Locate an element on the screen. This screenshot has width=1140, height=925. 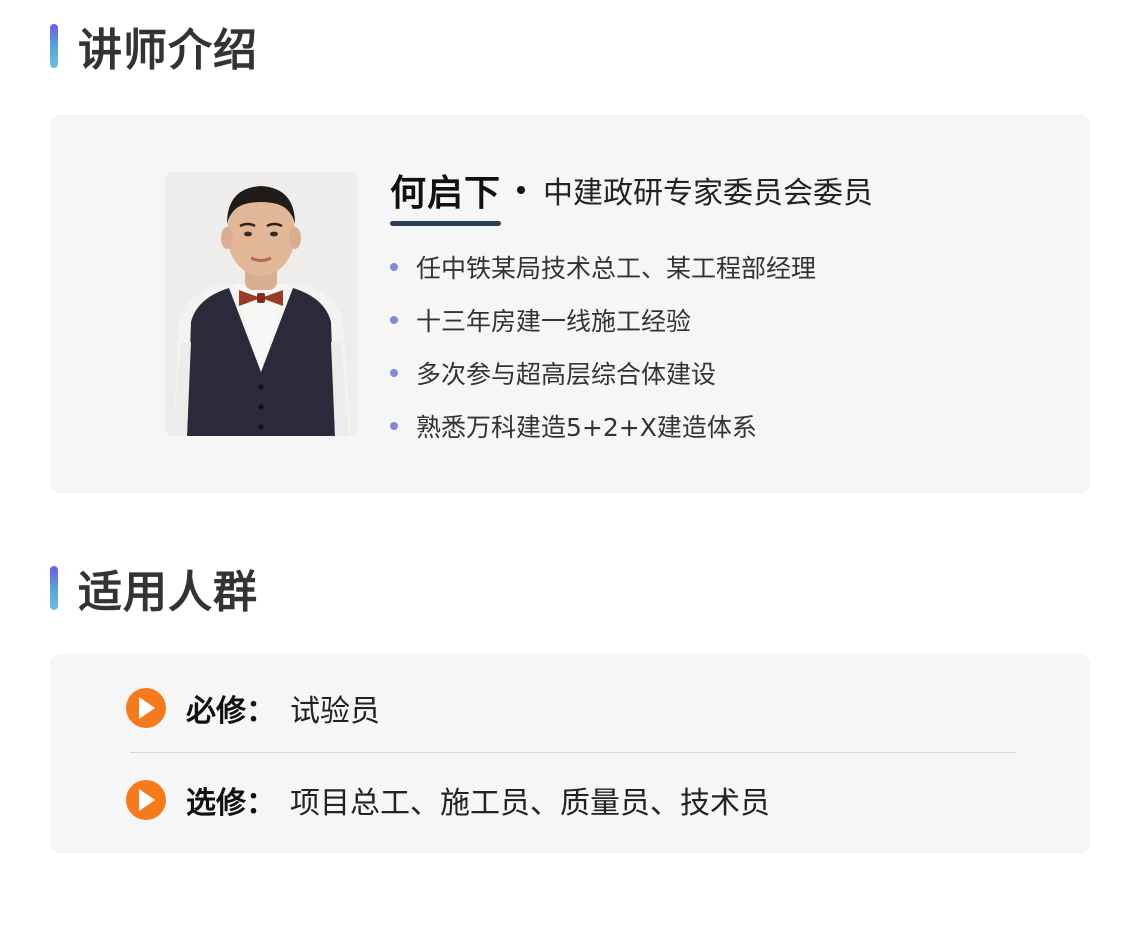
required-audience-row: 必修： 试验员 is located at coordinates (253, 708).